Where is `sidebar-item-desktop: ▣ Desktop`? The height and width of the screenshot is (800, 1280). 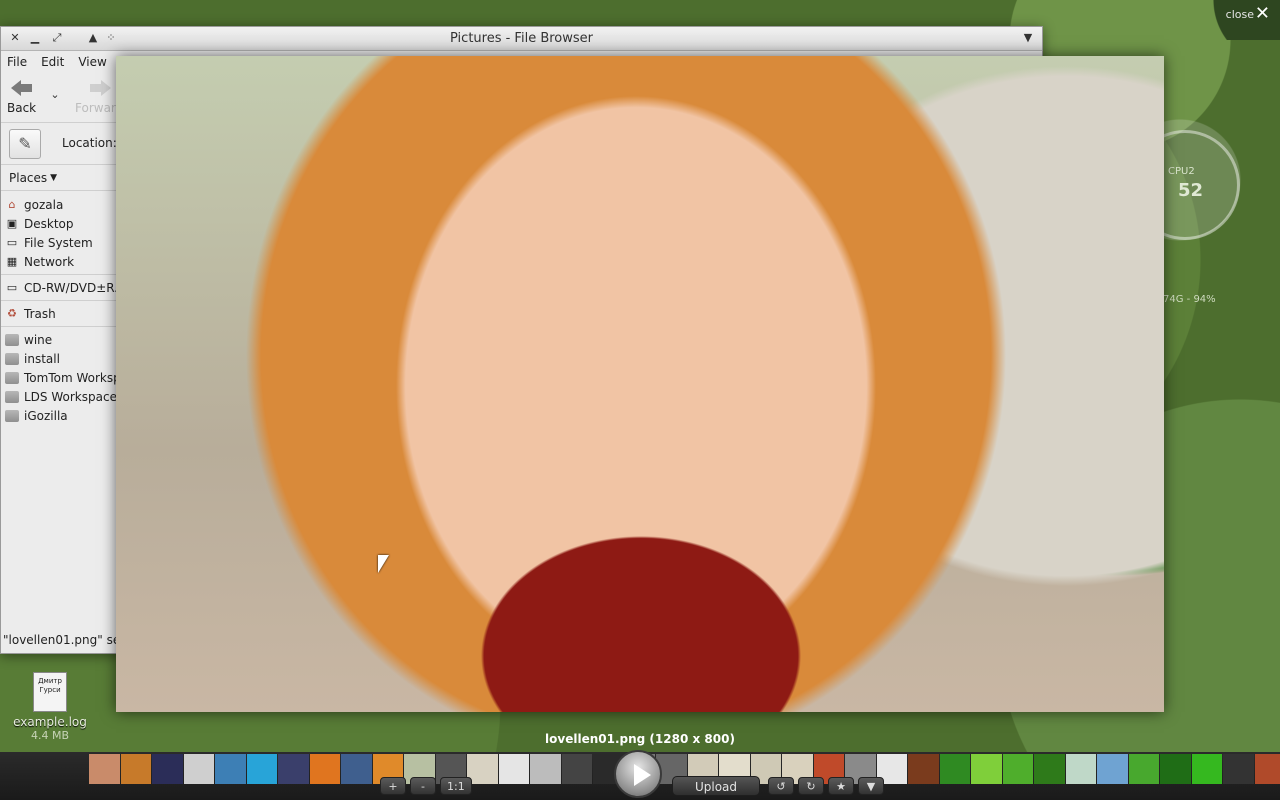 sidebar-item-desktop: ▣ Desktop is located at coordinates (59, 223).